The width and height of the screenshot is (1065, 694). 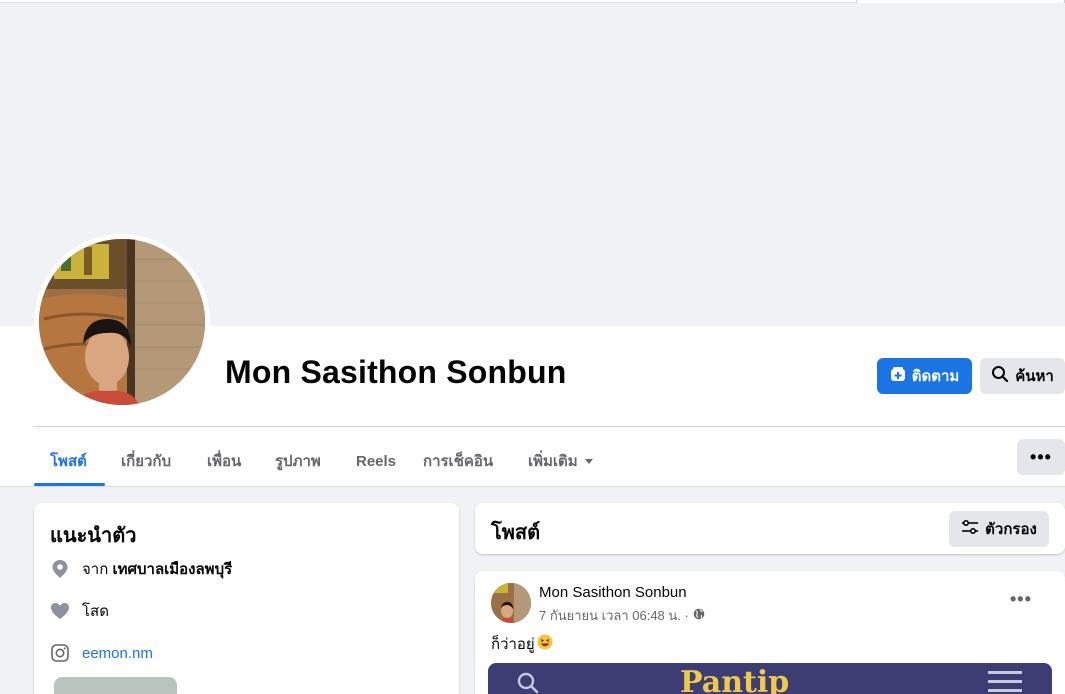 What do you see at coordinates (115, 685) in the screenshot?
I see `featured-photo` at bounding box center [115, 685].